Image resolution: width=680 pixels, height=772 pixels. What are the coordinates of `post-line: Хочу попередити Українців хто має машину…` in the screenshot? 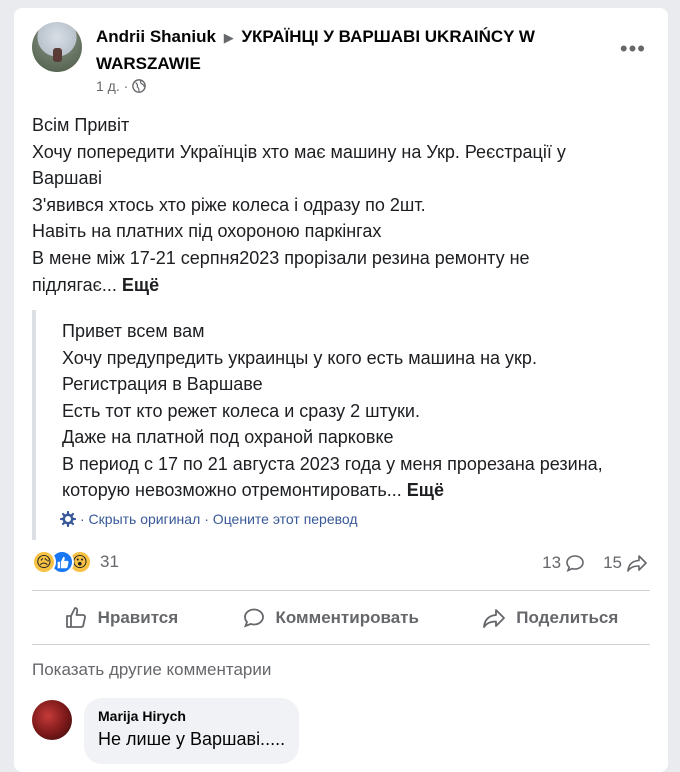 It's located at (299, 151).